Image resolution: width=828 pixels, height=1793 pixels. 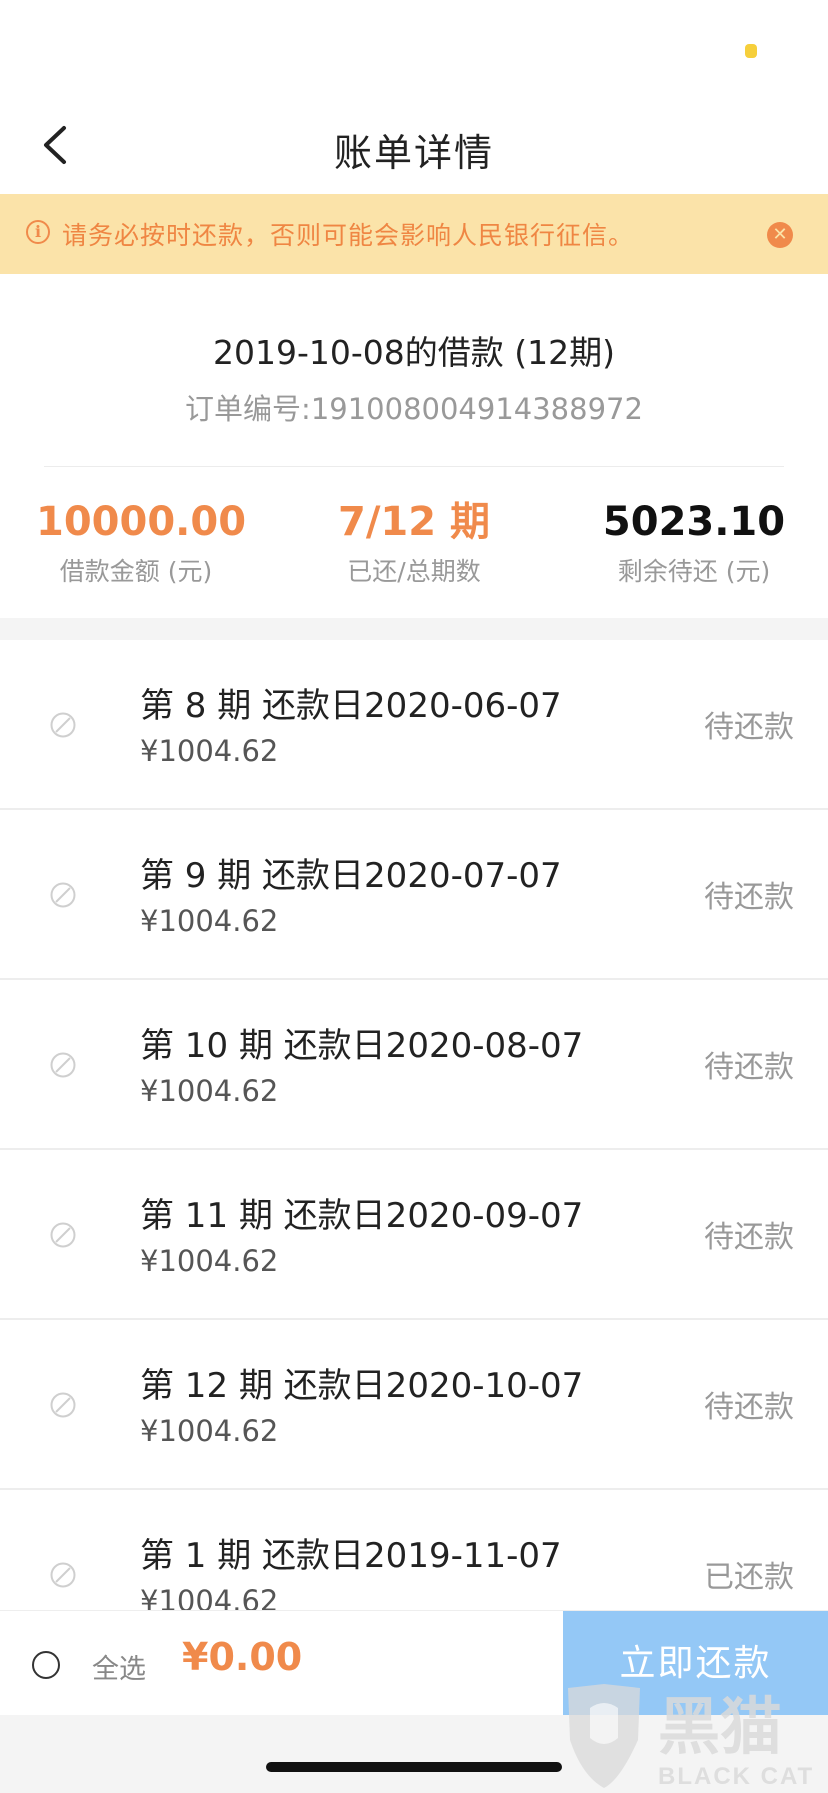 What do you see at coordinates (362, 1046) in the screenshot?
I see `installment-title: 第 10 期 还款日2020-08-07` at bounding box center [362, 1046].